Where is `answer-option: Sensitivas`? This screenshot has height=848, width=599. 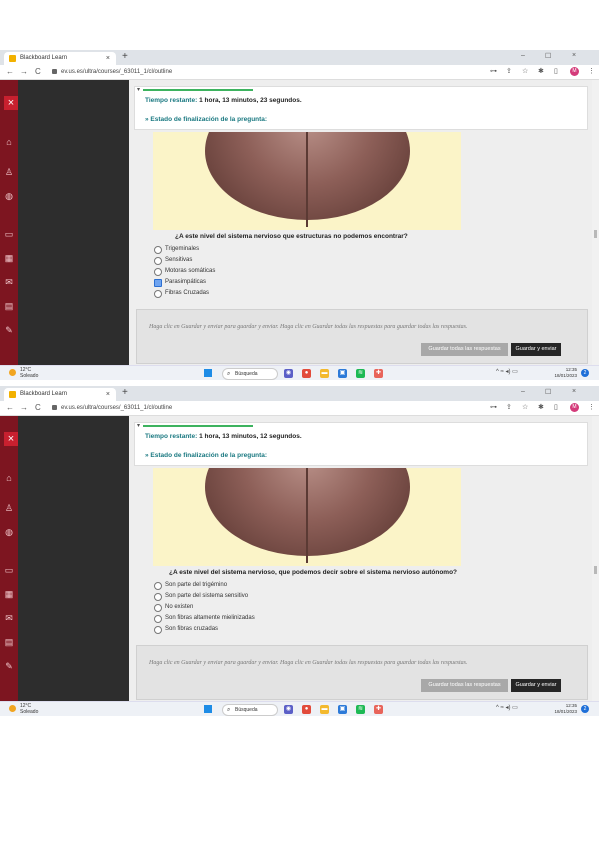
answer-option: Sensitivas is located at coordinates (184, 260).